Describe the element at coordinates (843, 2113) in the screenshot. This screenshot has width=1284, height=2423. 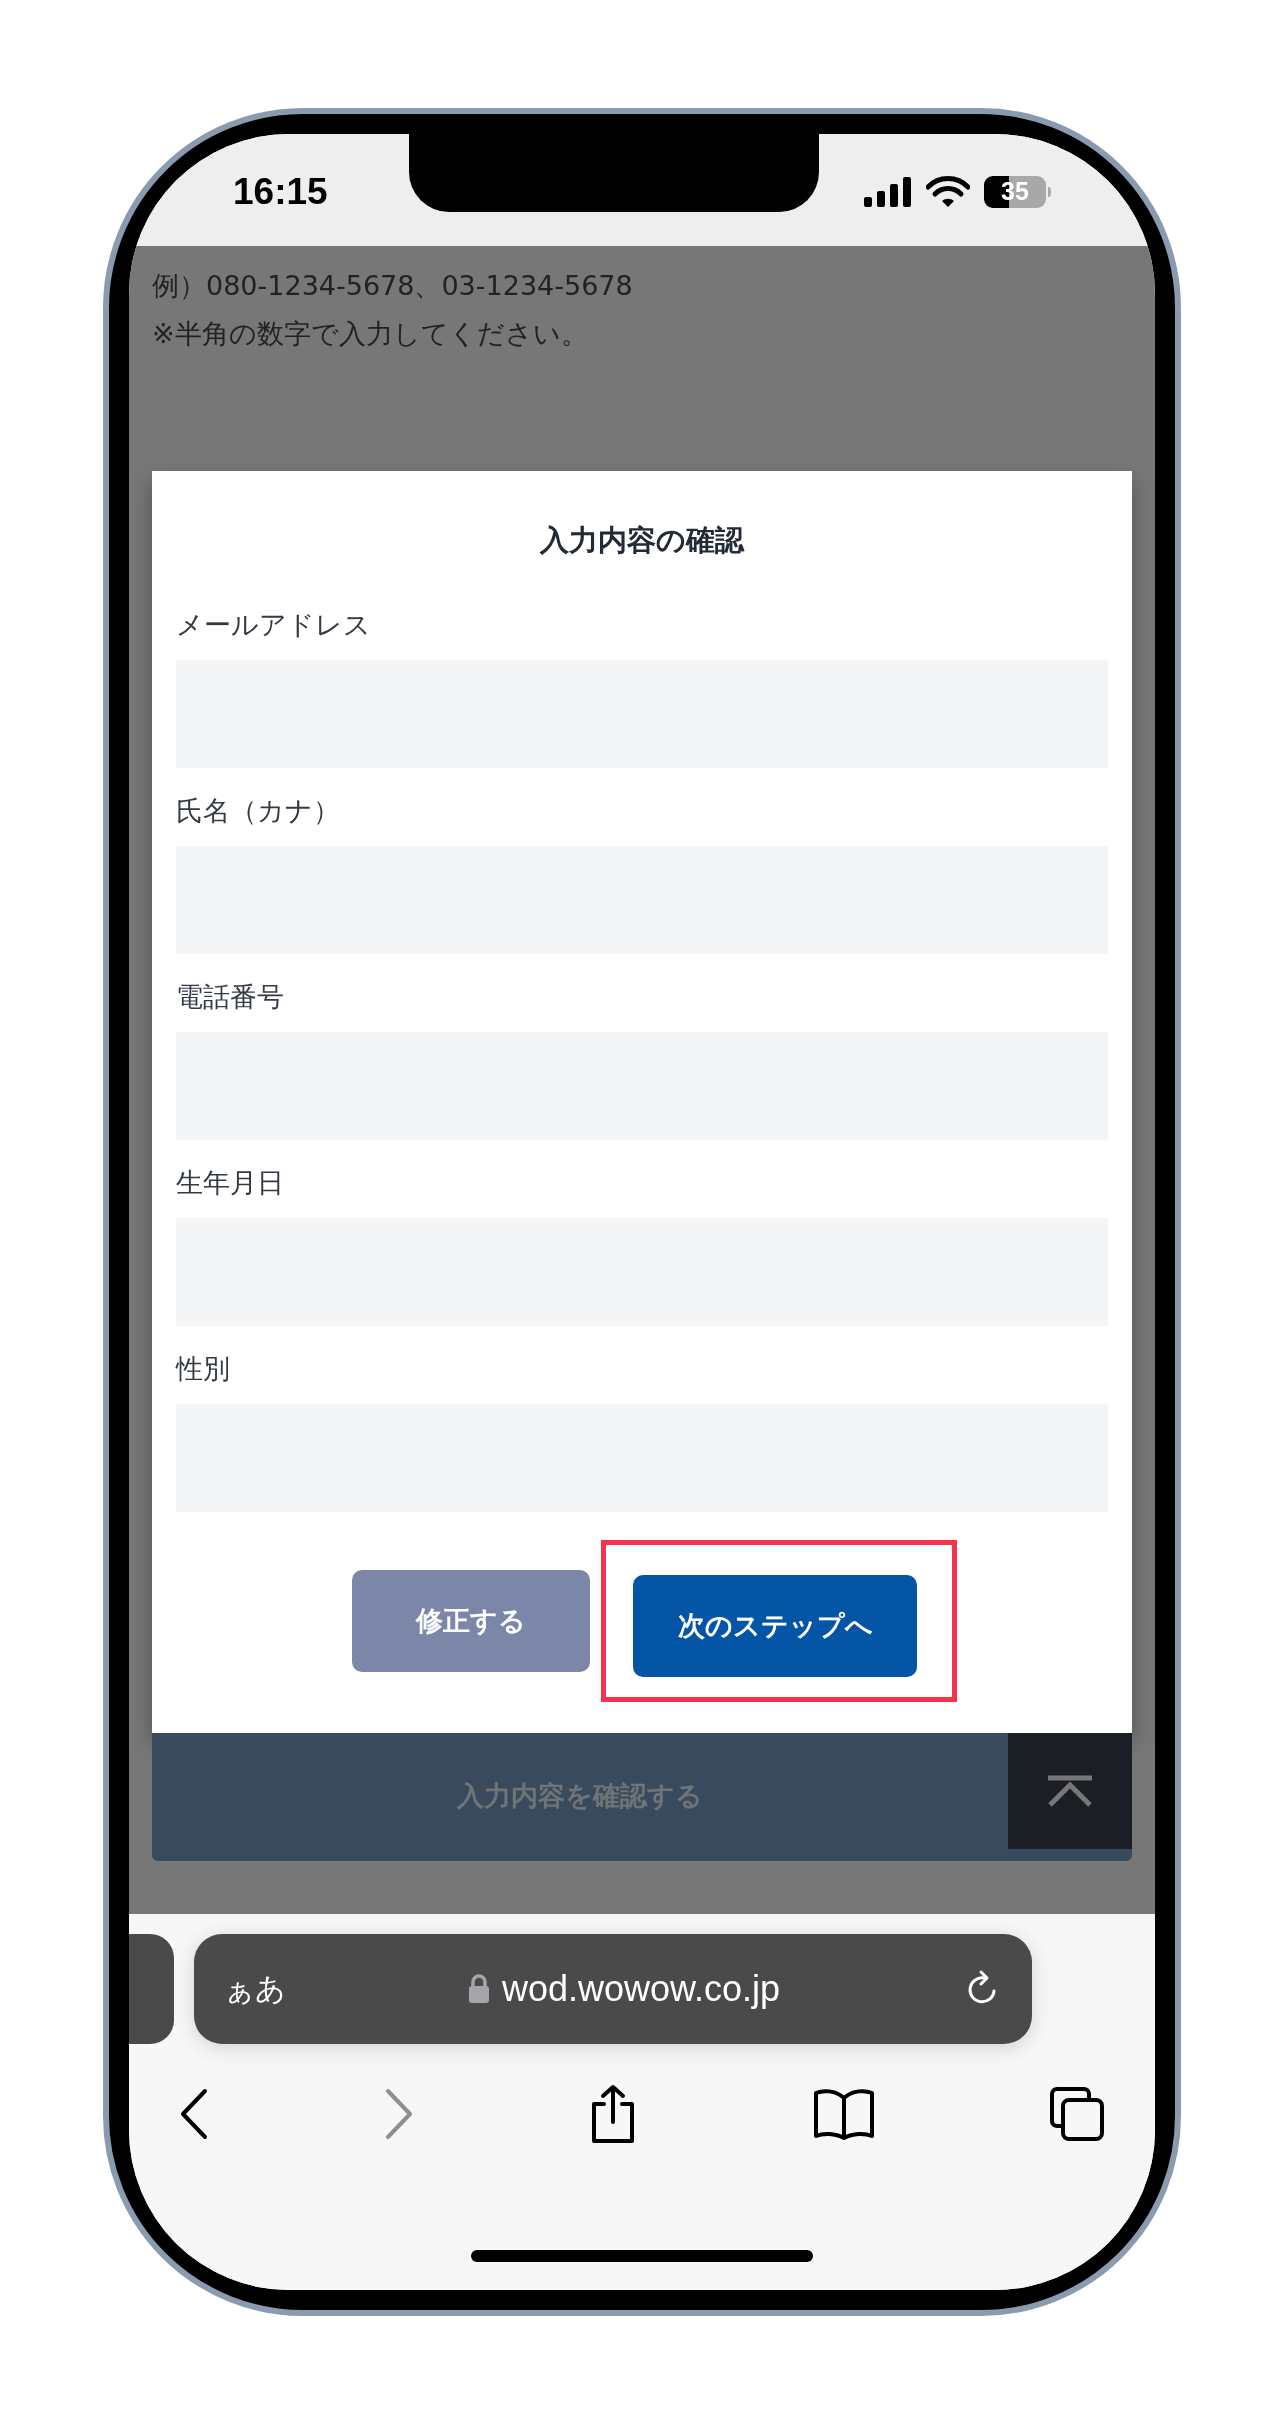
I see `book-icon` at that location.